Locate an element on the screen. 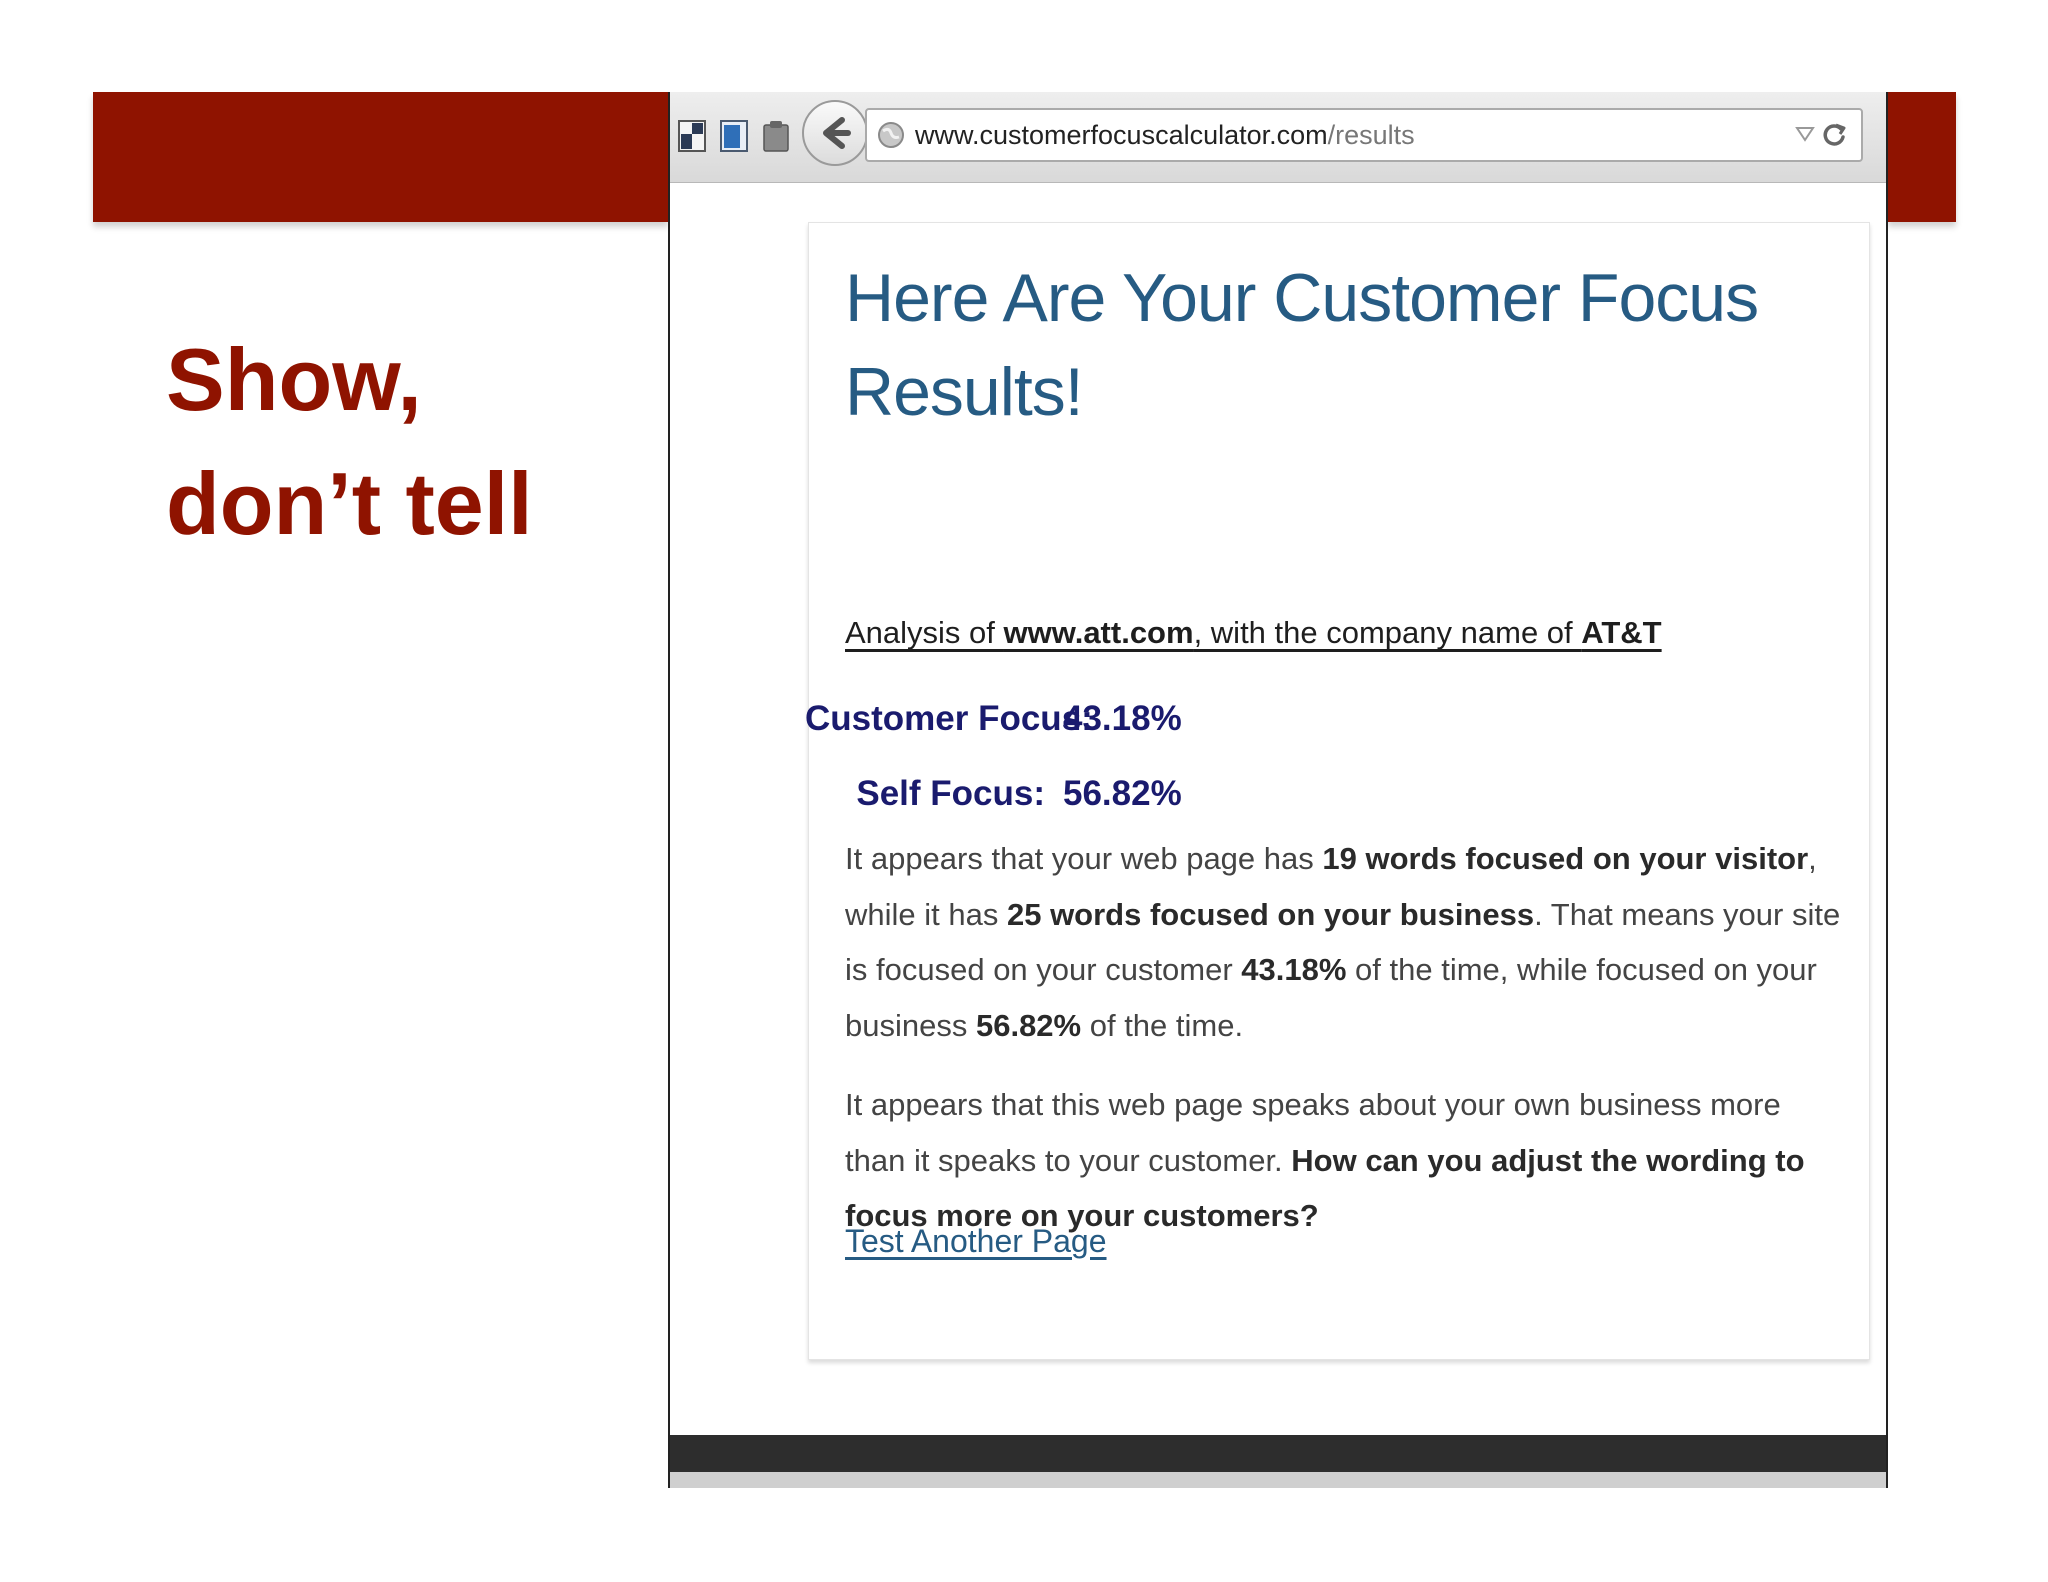 The width and height of the screenshot is (2048, 1582). page-footer-bar is located at coordinates (1278, 1453).